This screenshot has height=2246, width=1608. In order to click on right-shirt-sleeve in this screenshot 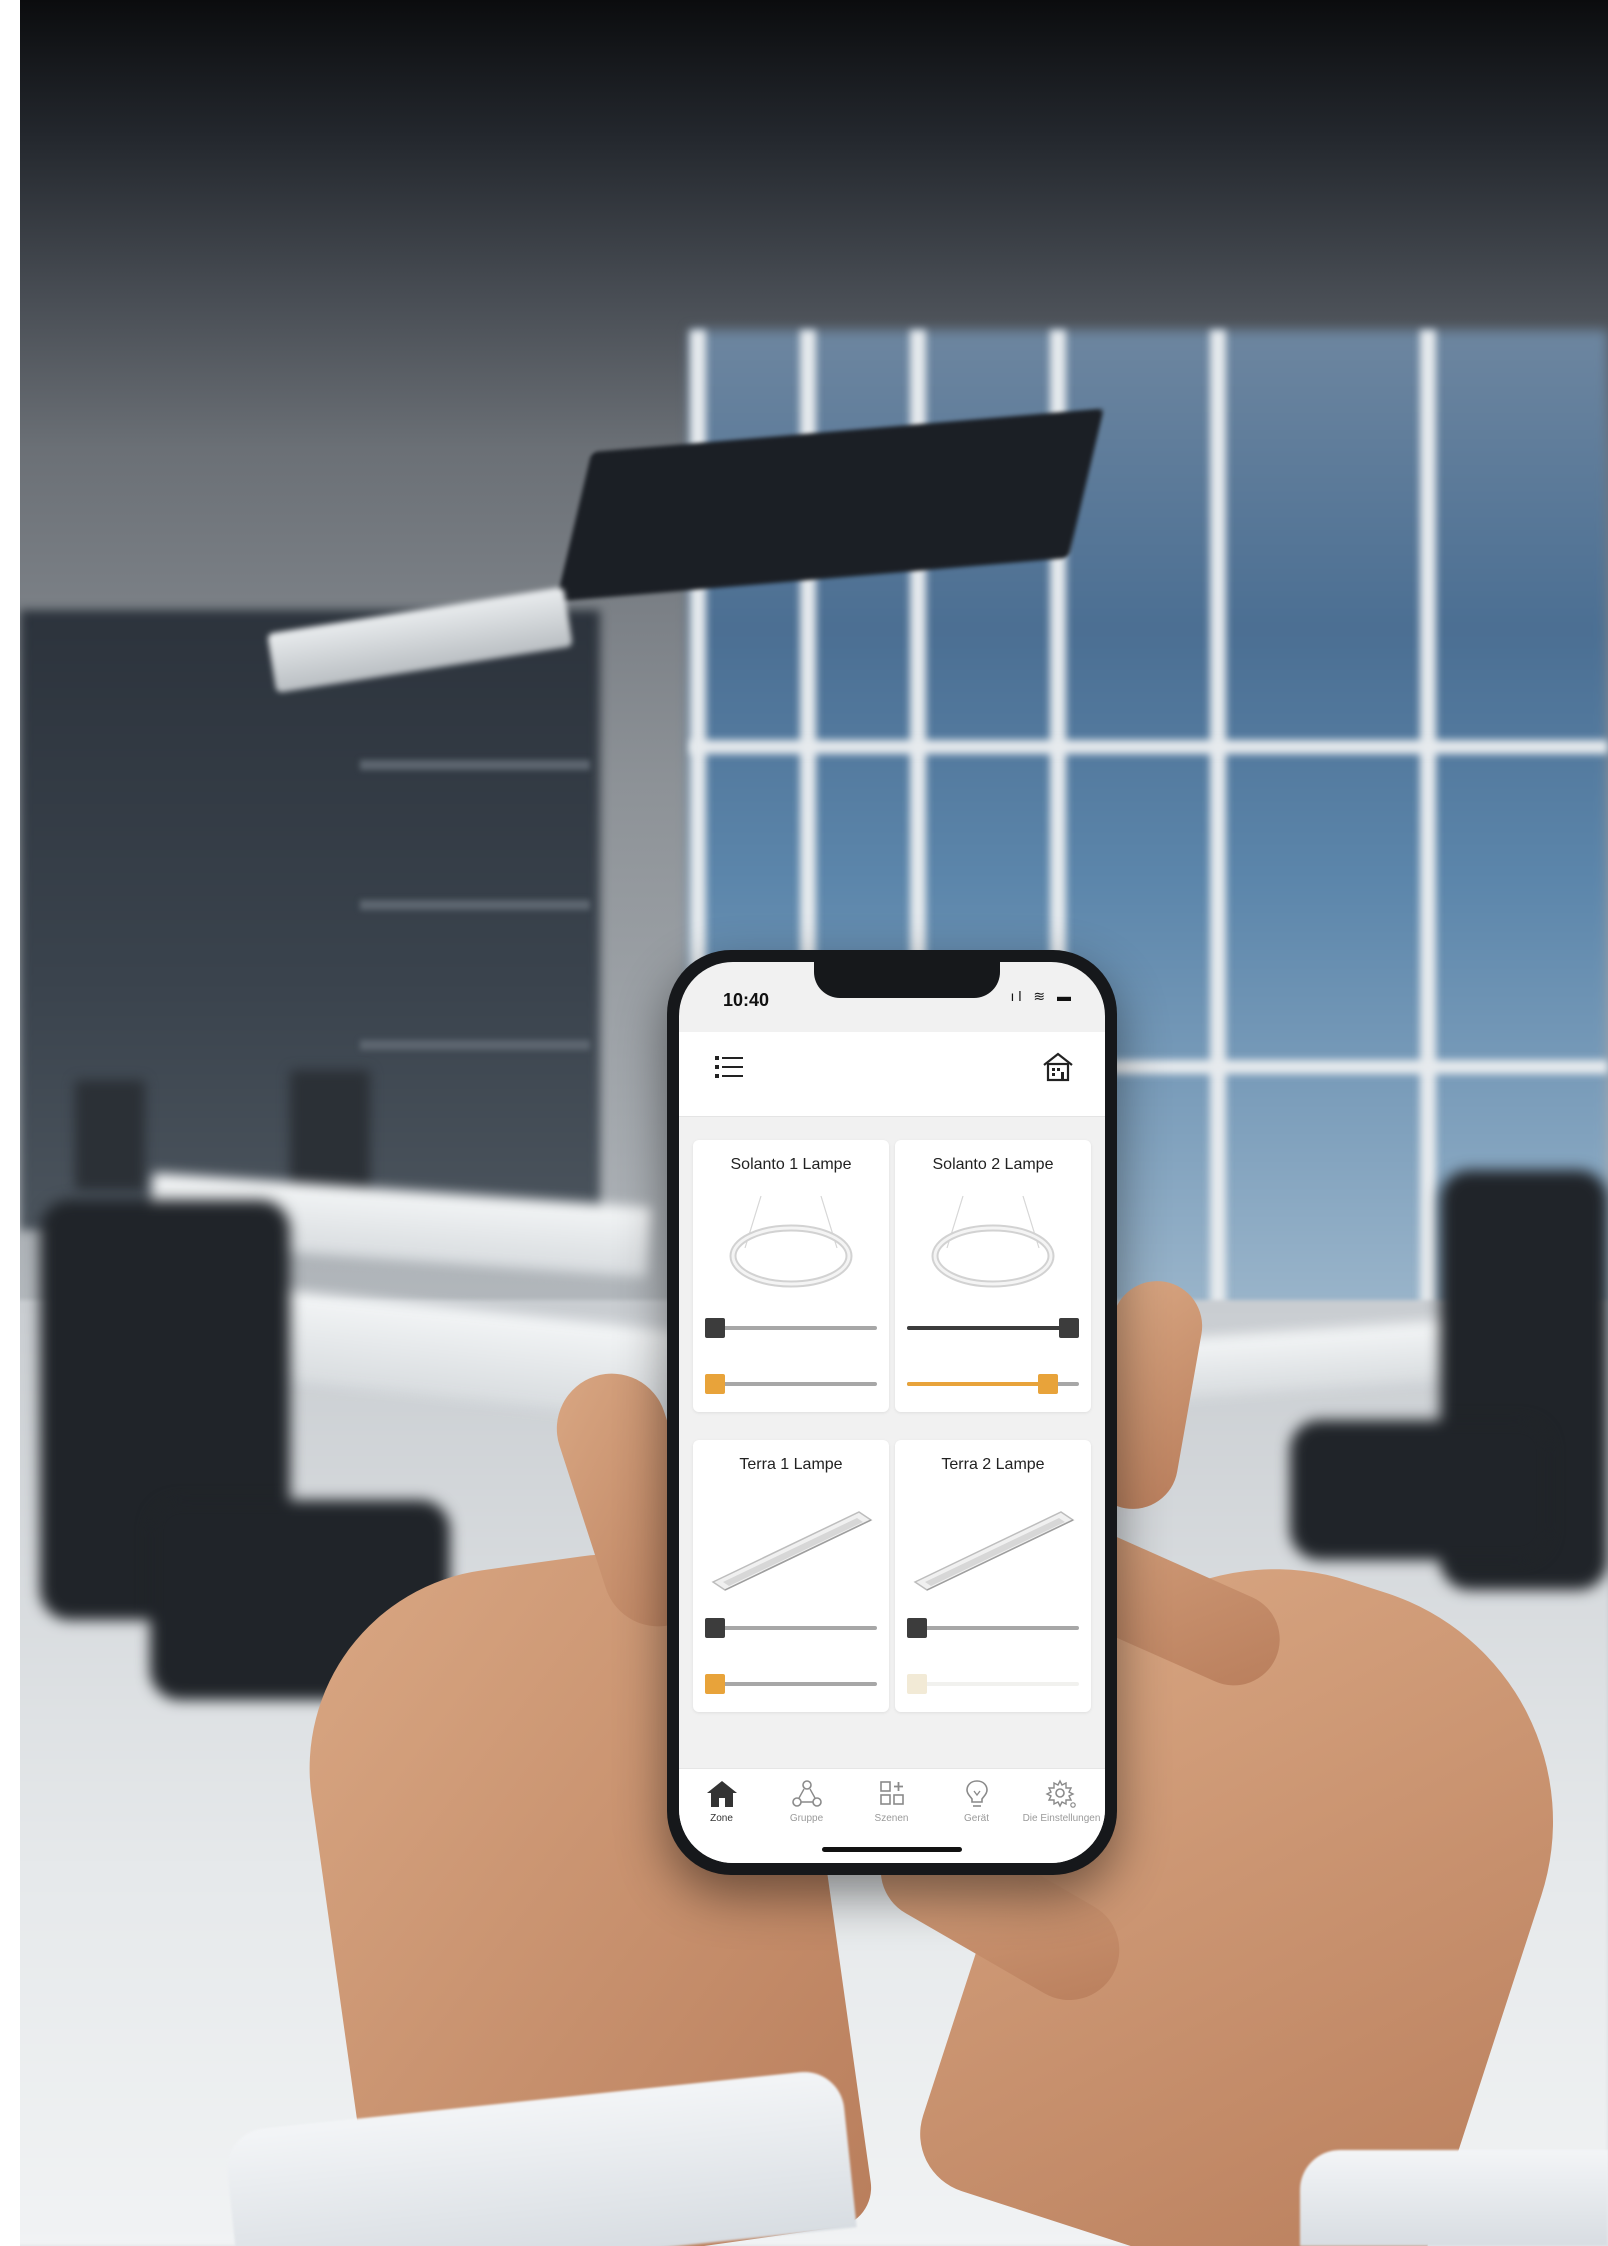, I will do `click(1454, 2198)`.